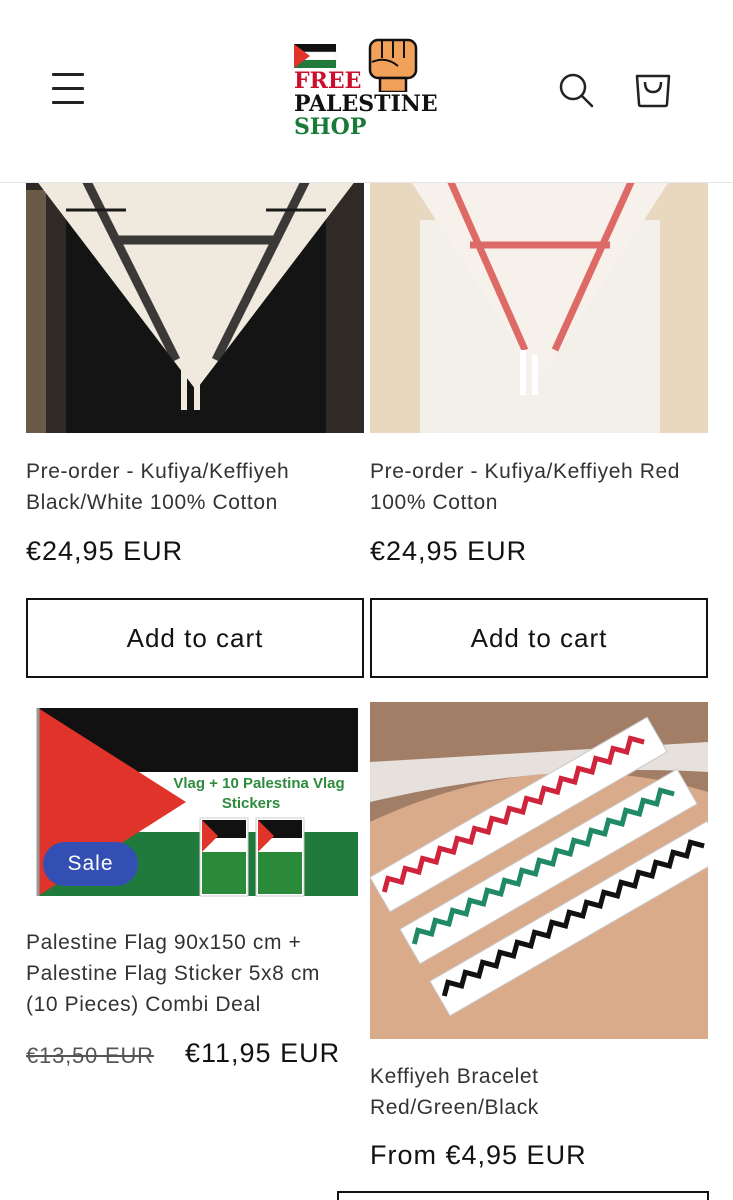  What do you see at coordinates (523, 1195) in the screenshot?
I see `choose-options-button` at bounding box center [523, 1195].